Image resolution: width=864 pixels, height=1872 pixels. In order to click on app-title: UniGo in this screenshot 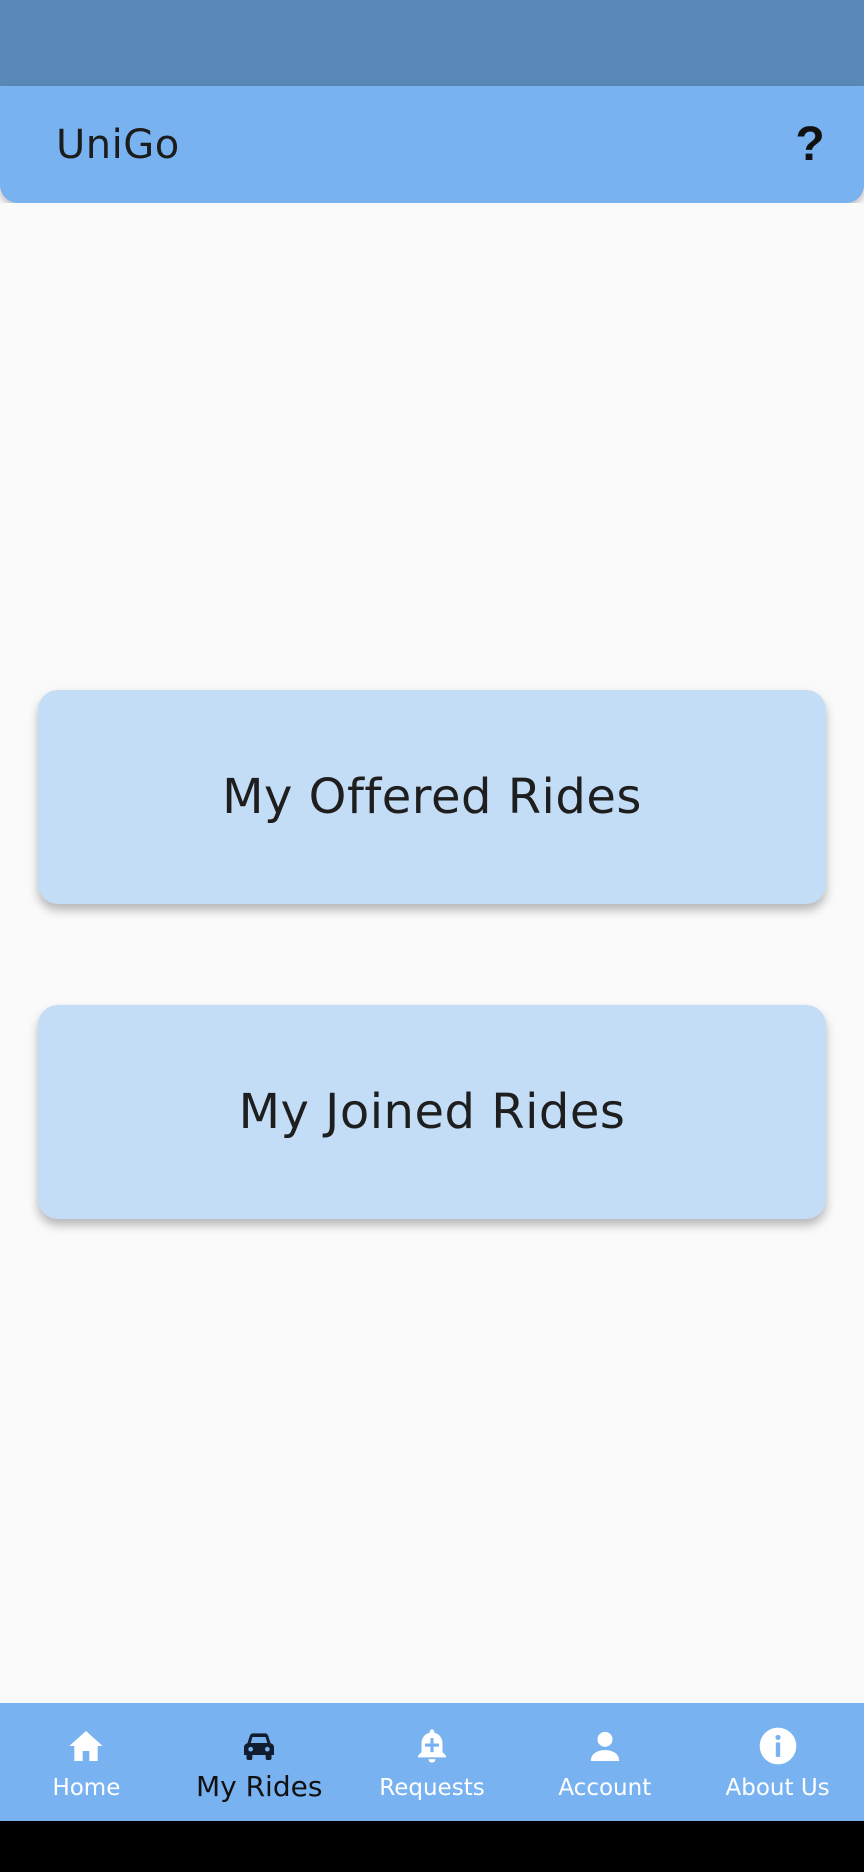, I will do `click(118, 144)`.